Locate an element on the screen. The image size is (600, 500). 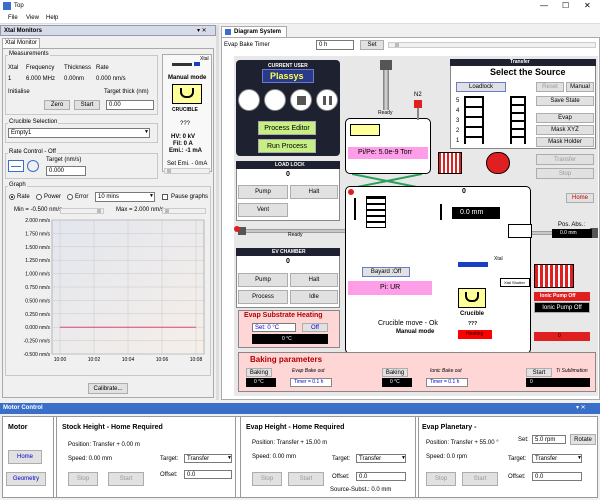
close-icon: ✕ is located at coordinates (587, 5).